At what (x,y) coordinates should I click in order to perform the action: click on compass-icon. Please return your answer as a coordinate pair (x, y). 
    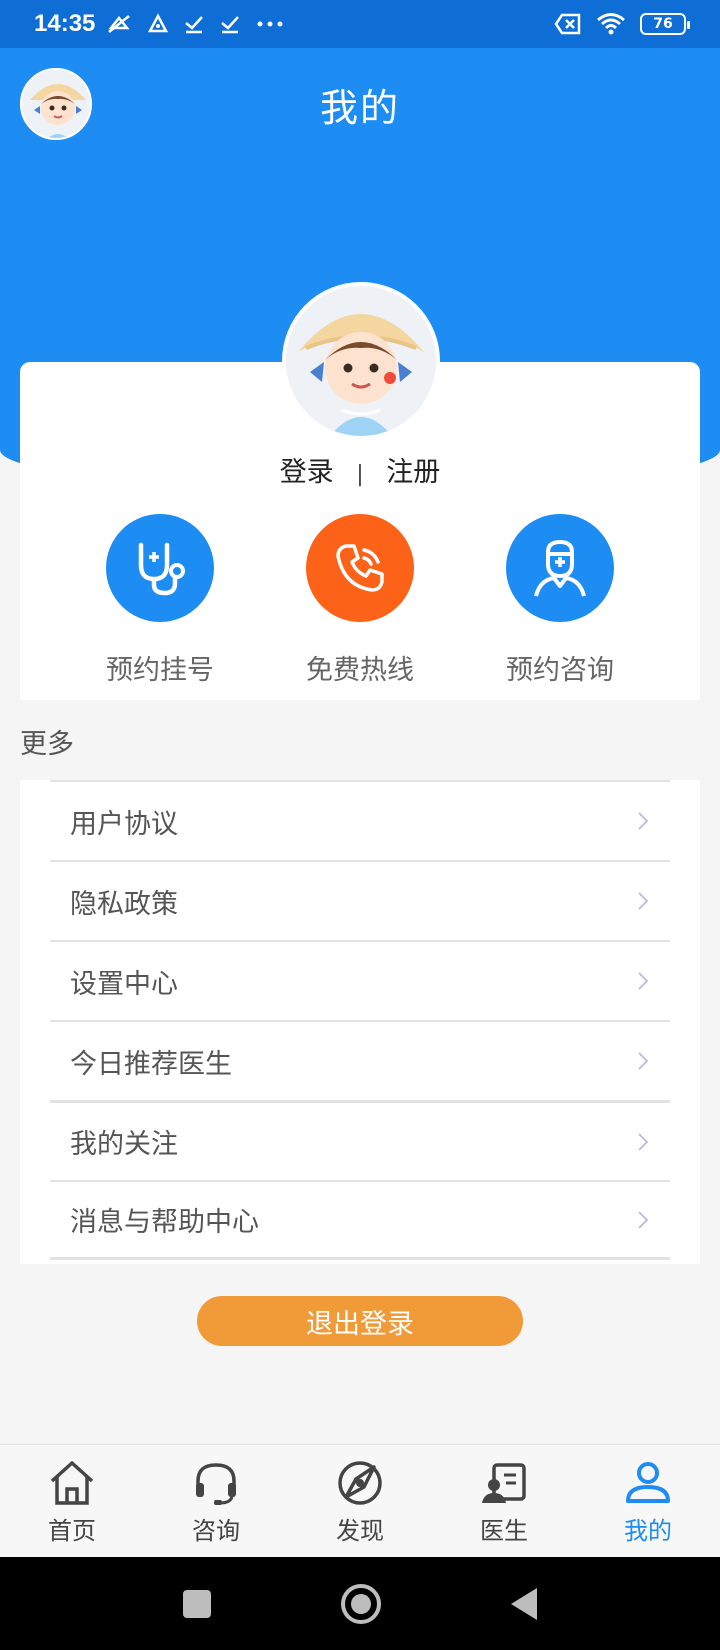
    Looking at the image, I should click on (360, 1483).